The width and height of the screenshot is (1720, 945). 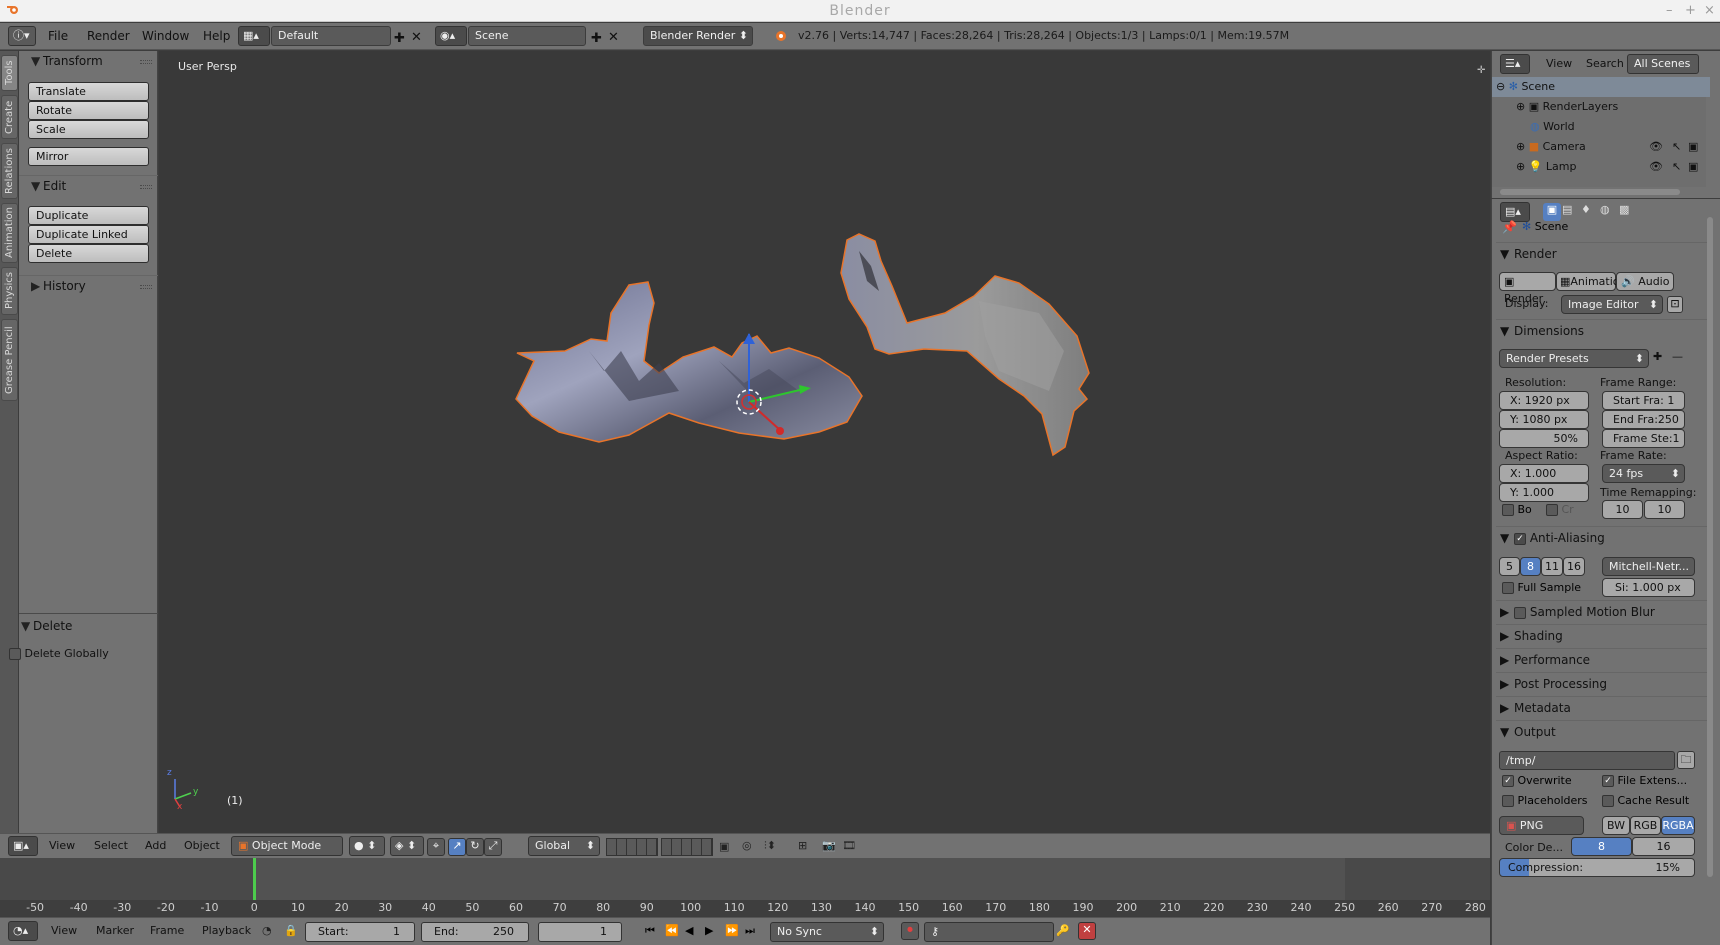 What do you see at coordinates (108, 36) in the screenshot?
I see `menu-render: Render` at bounding box center [108, 36].